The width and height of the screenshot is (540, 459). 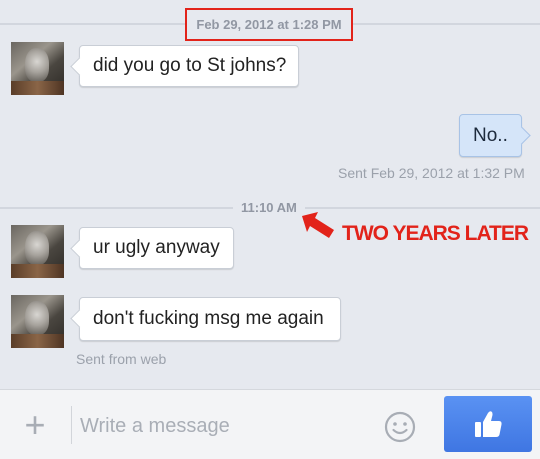 I want to click on time-separator-label: 11:10 AM, so click(x=269, y=207).